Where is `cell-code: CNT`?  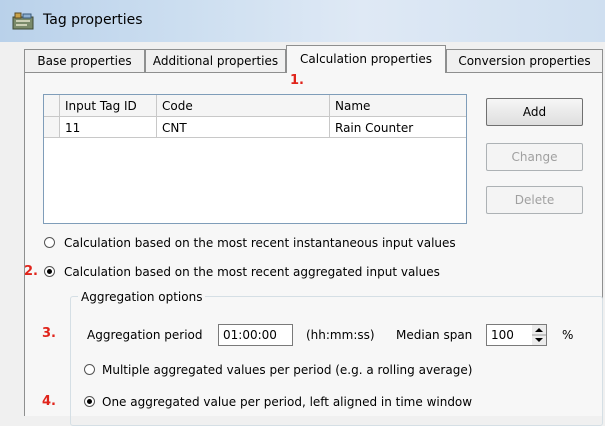
cell-code: CNT is located at coordinates (243, 127).